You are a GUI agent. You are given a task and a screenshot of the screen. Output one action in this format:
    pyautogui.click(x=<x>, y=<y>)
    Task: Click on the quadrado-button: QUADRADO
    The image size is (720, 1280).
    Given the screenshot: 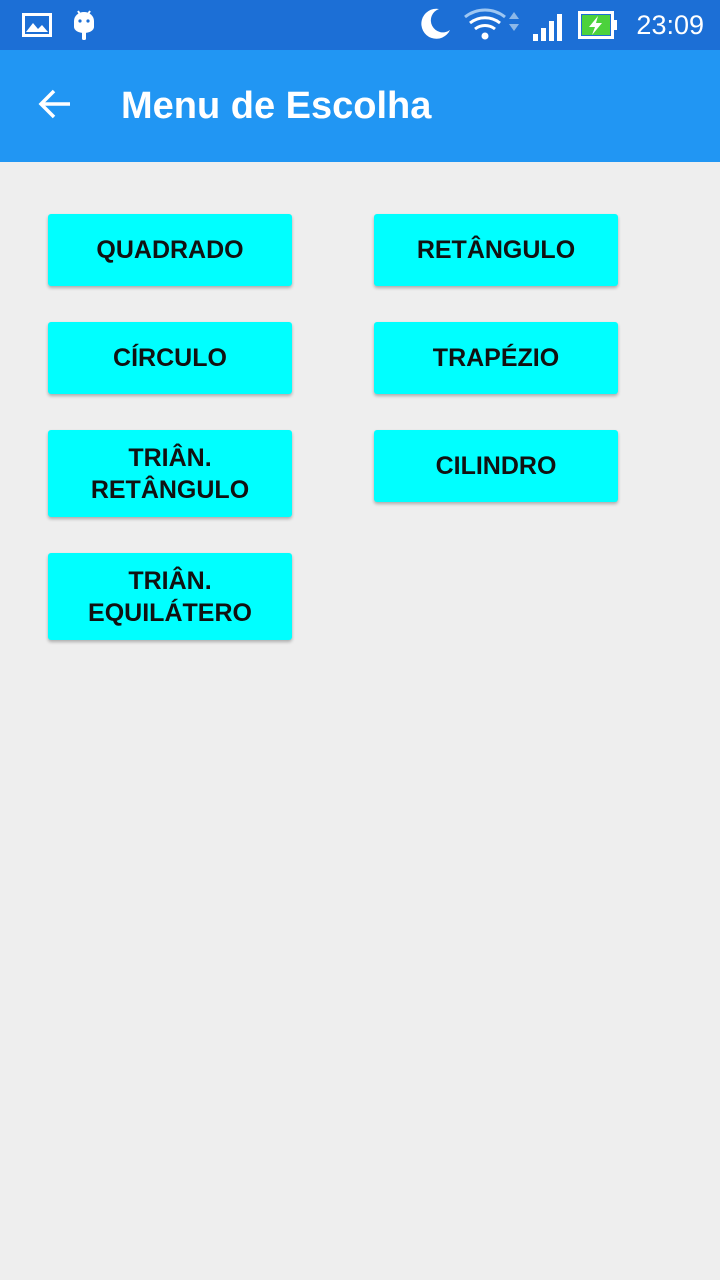 What is the action you would take?
    pyautogui.click(x=170, y=250)
    